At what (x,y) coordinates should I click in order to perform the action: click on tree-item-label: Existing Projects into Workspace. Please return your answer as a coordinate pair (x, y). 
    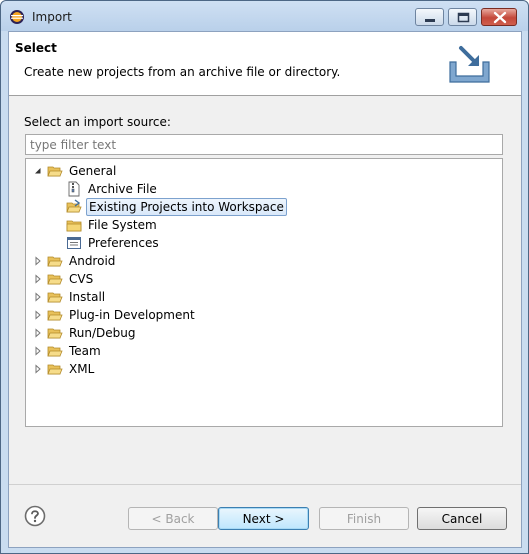
    Looking at the image, I should click on (186, 207).